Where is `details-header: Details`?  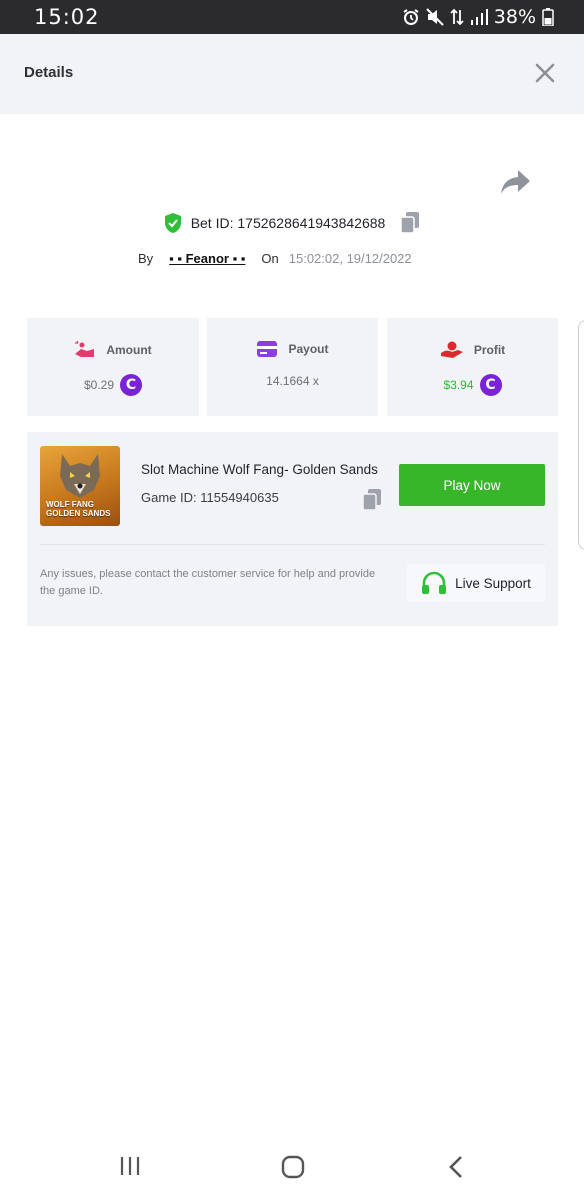
details-header: Details is located at coordinates (292, 74).